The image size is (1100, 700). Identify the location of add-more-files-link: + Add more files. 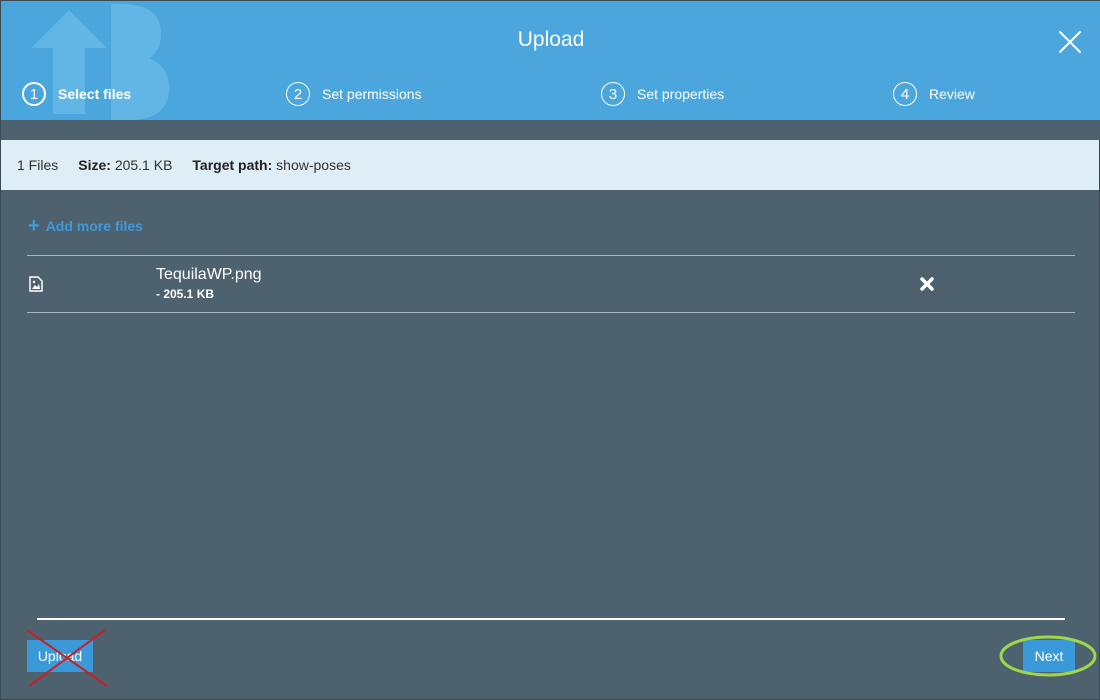
(85, 226).